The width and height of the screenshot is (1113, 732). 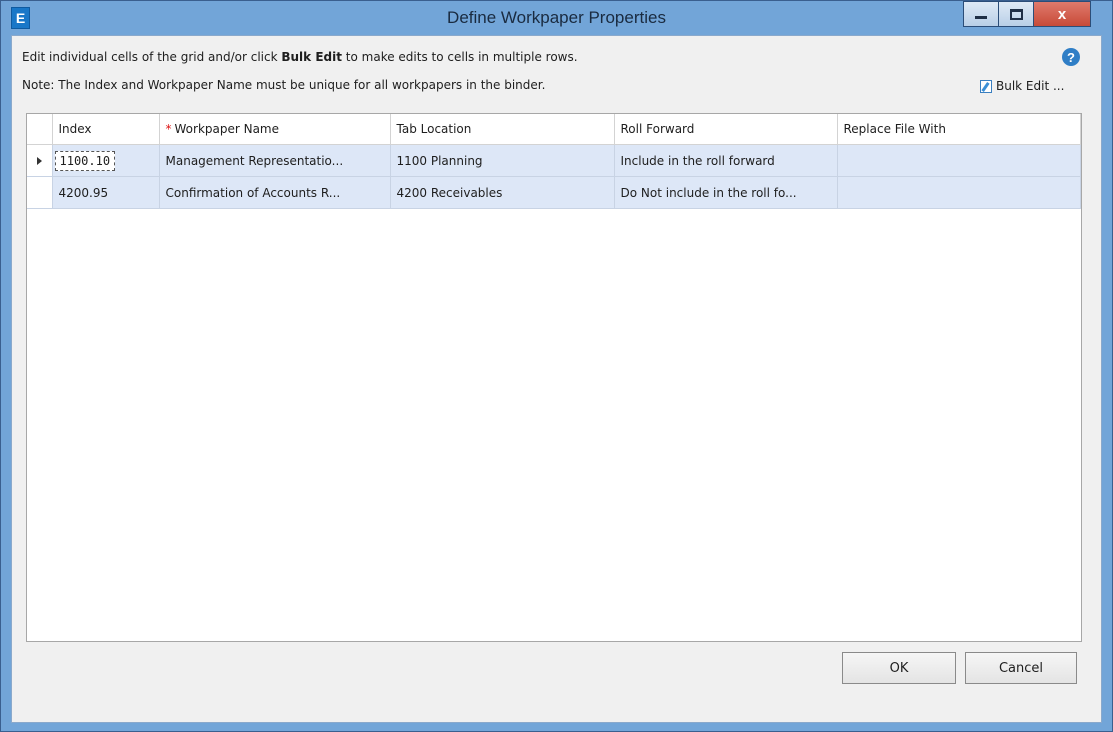 What do you see at coordinates (959, 129) in the screenshot?
I see `column-header-replace-file-with: Replace File With` at bounding box center [959, 129].